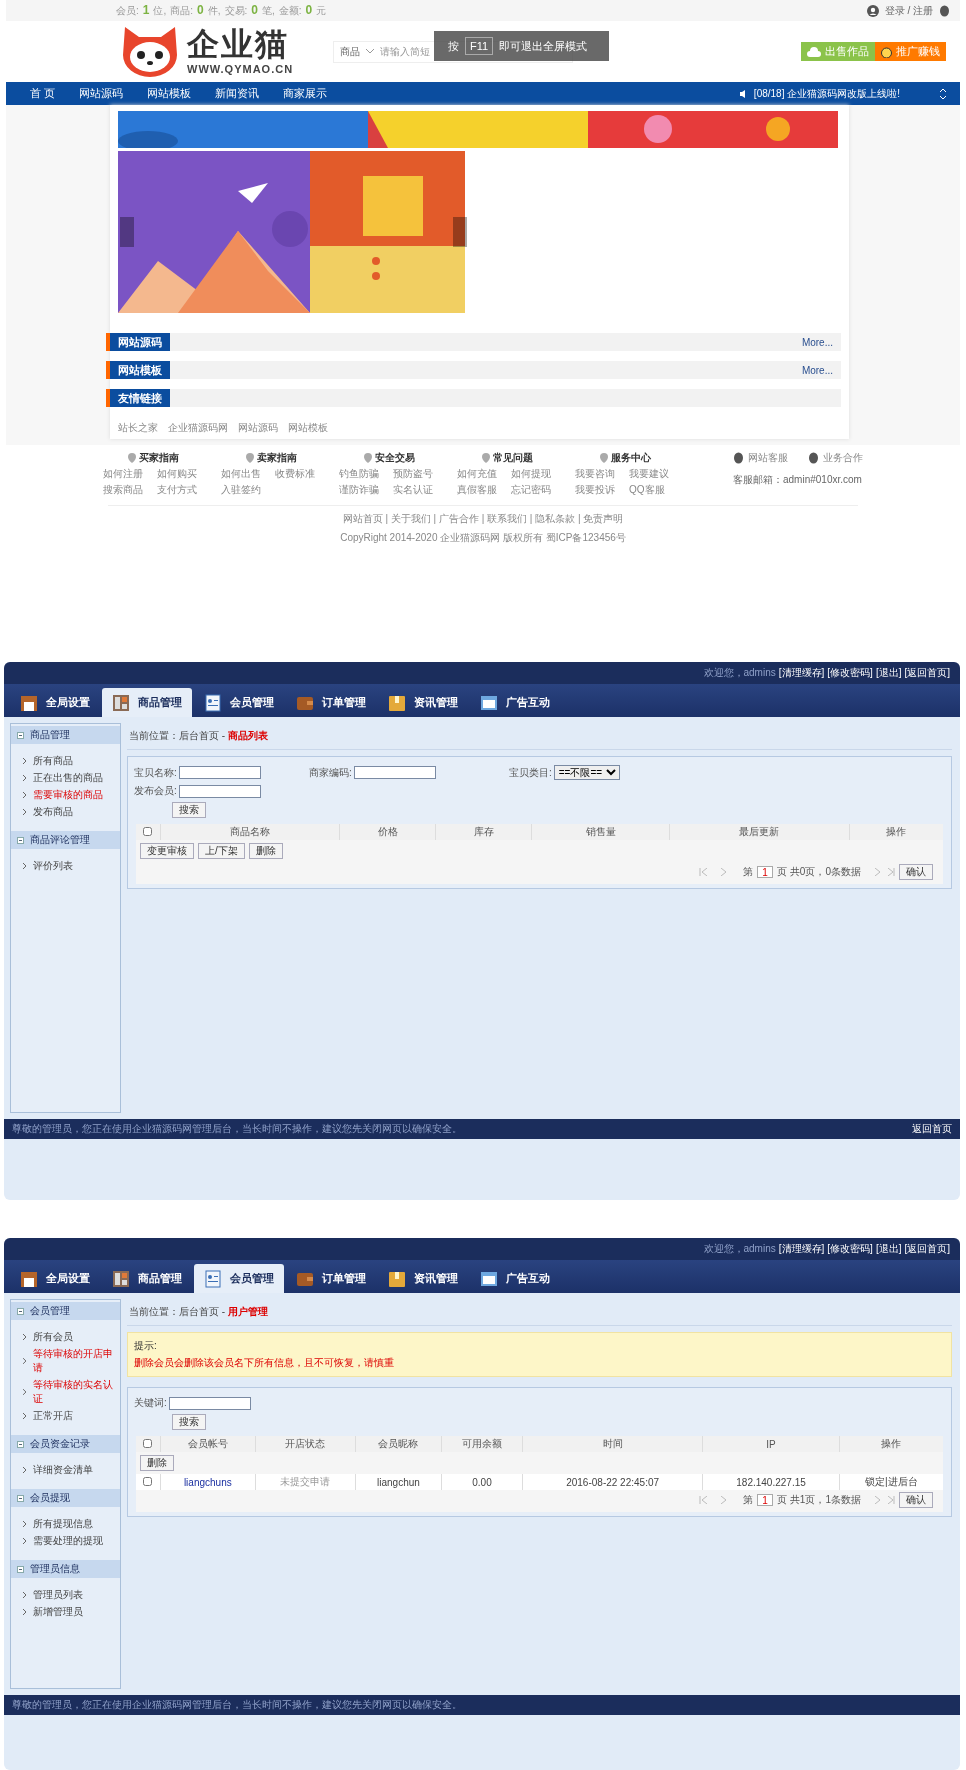 The width and height of the screenshot is (966, 1770). I want to click on notice-text: 删除会员会删除该会员名下所有信息，且不可恢复，请慎重, so click(264, 1363).